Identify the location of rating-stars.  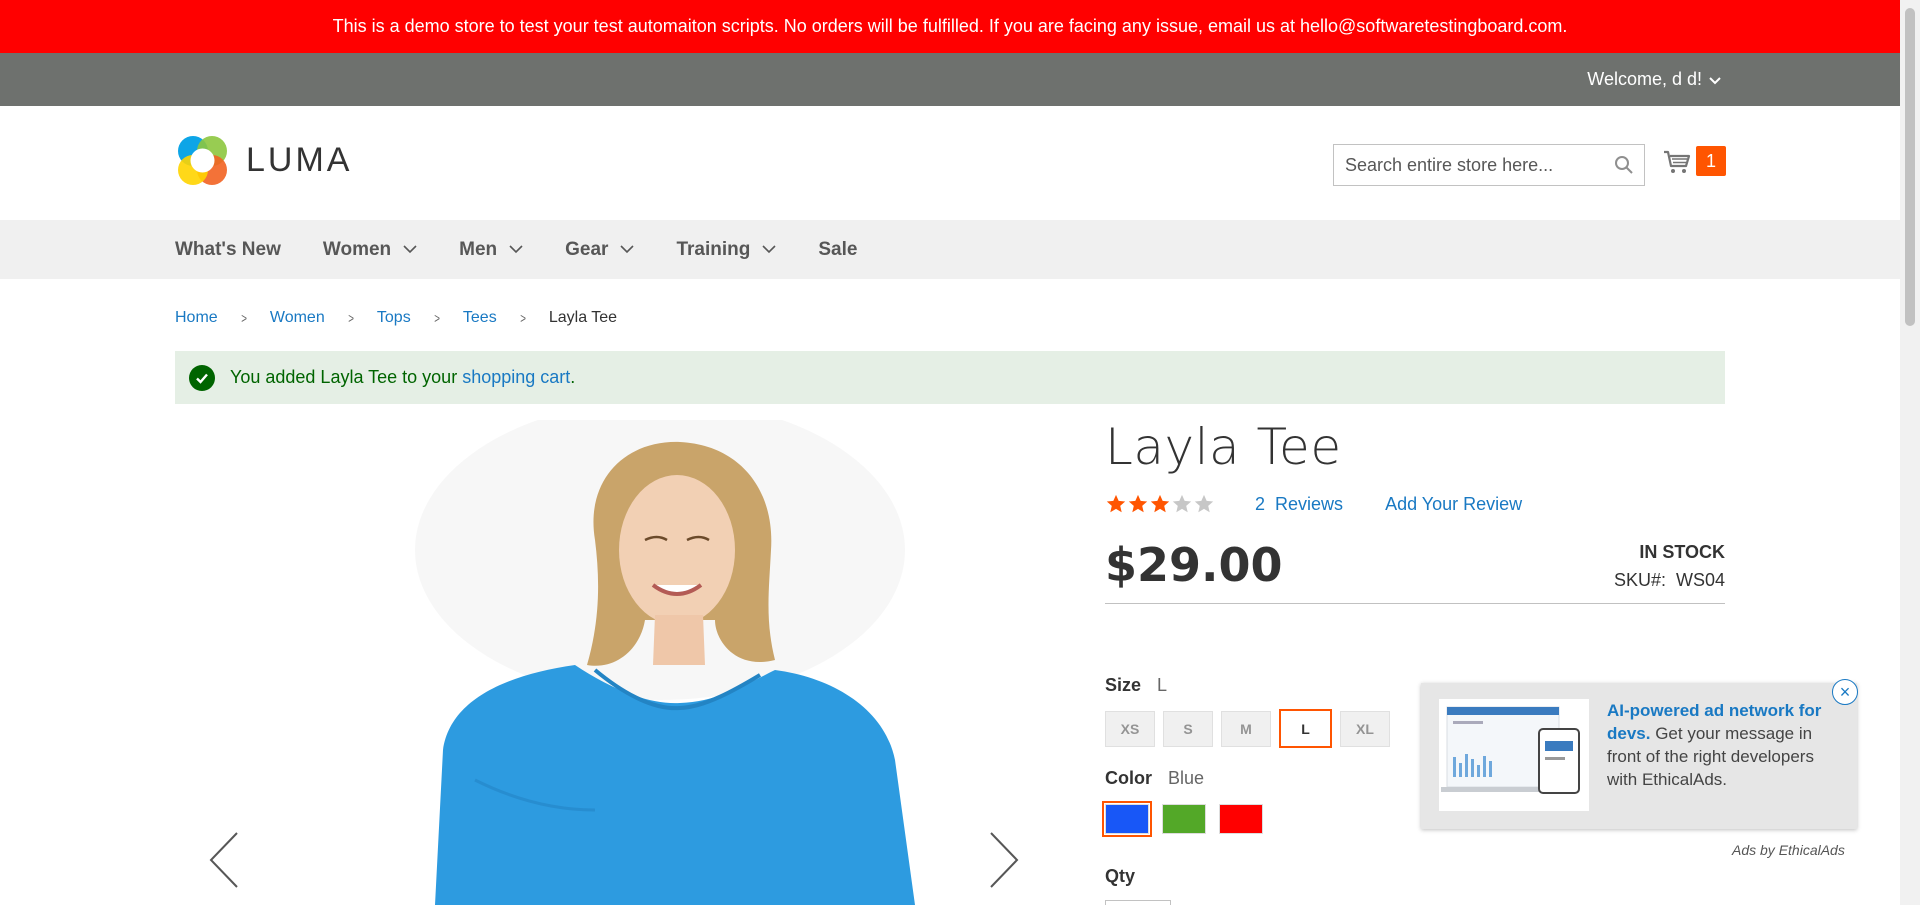
(1160, 504).